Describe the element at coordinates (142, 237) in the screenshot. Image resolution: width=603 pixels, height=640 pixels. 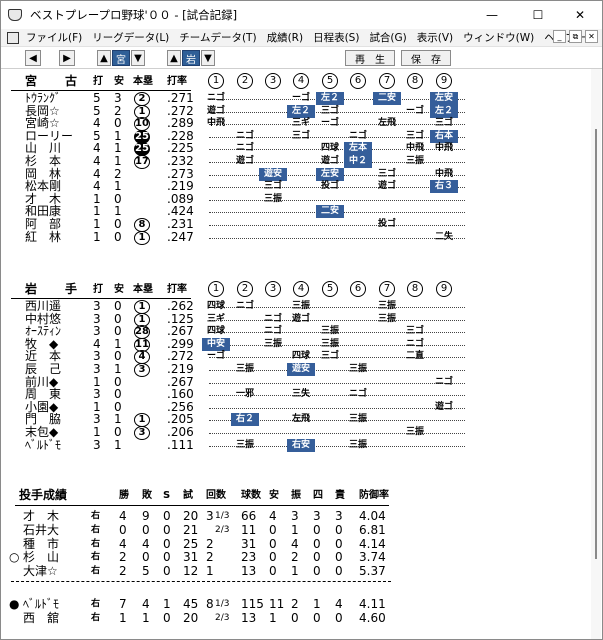
I see `player-hr-badge: 1` at that location.